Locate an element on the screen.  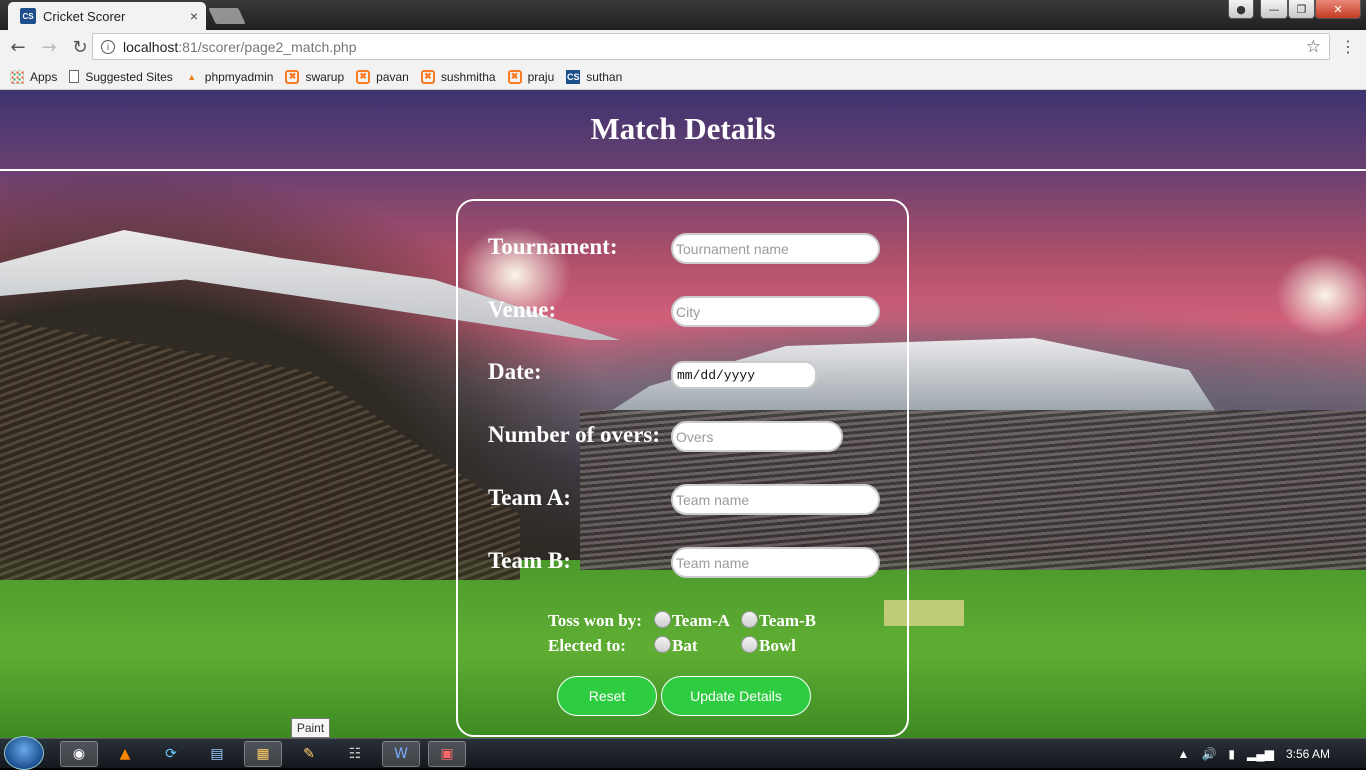
paint-taskbar-icon: ✎ is located at coordinates (309, 754).